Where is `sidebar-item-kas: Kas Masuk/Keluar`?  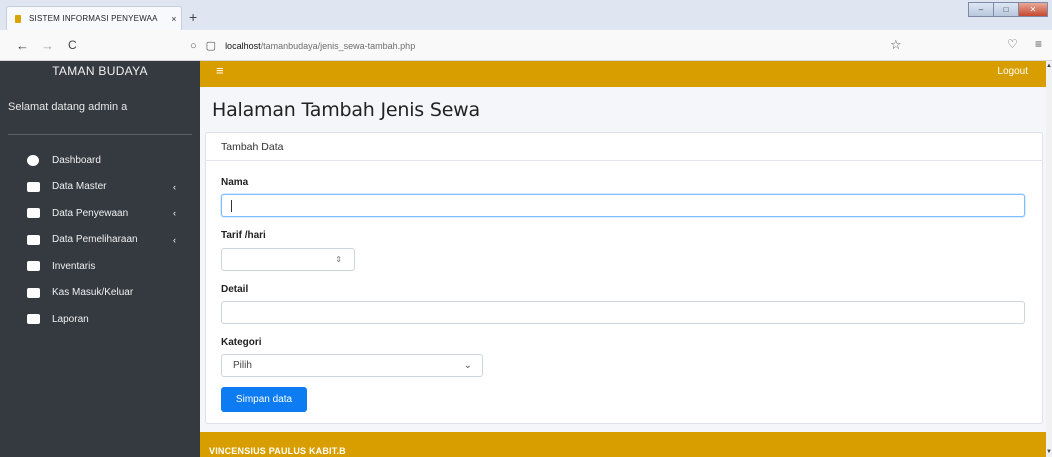 sidebar-item-kas: Kas Masuk/Keluar is located at coordinates (100, 293).